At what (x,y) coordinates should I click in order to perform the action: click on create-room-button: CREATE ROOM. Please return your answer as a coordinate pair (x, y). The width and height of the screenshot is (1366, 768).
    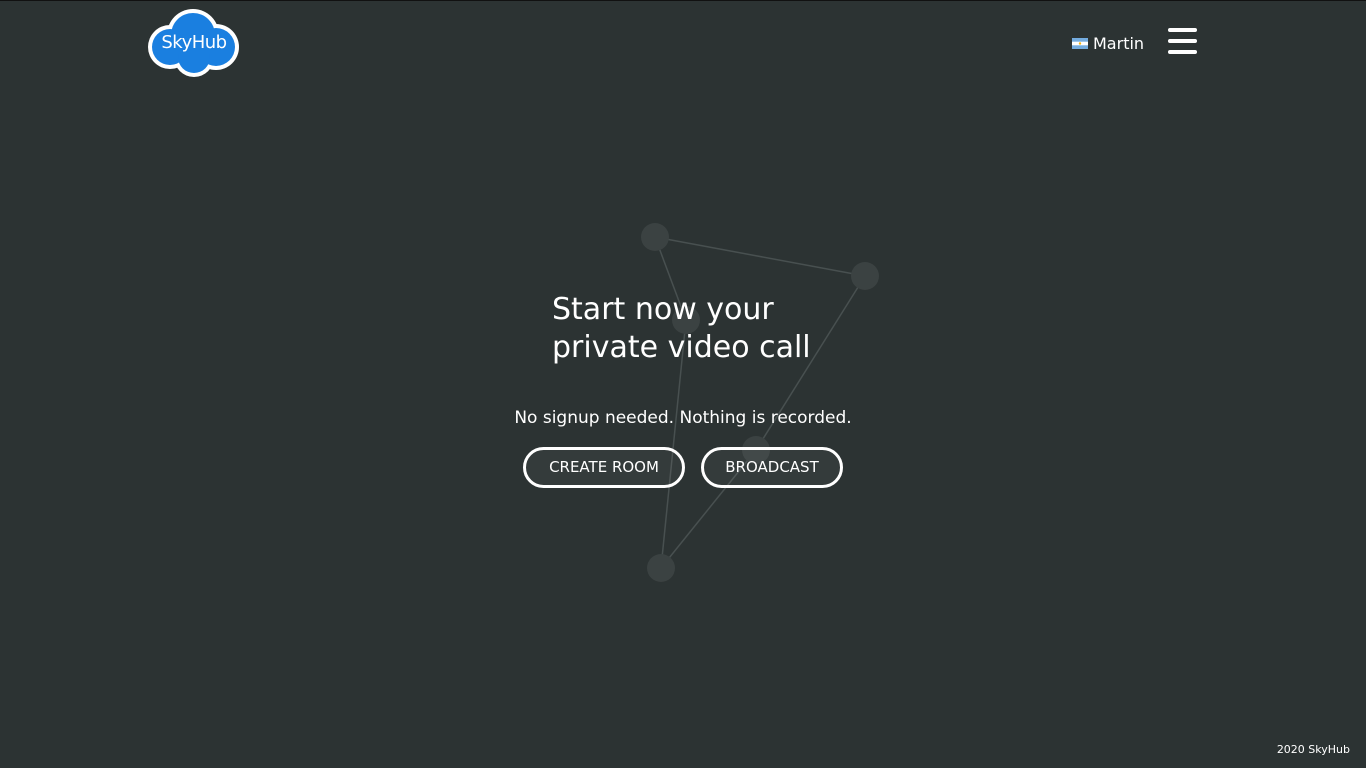
    Looking at the image, I should click on (604, 467).